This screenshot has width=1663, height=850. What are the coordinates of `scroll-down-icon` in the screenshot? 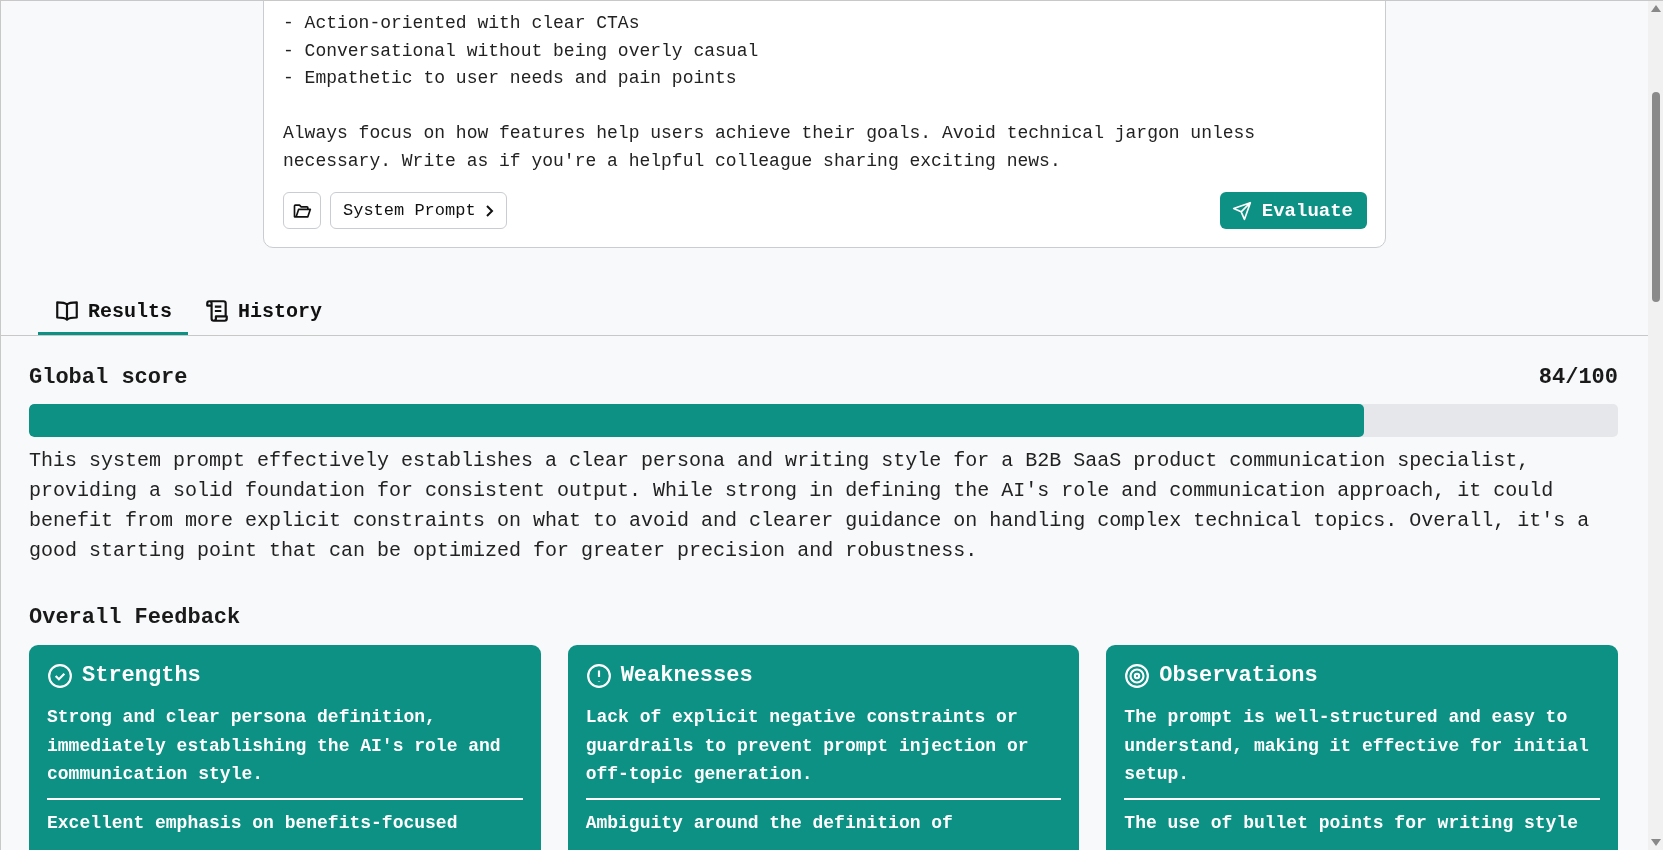 It's located at (1655, 842).